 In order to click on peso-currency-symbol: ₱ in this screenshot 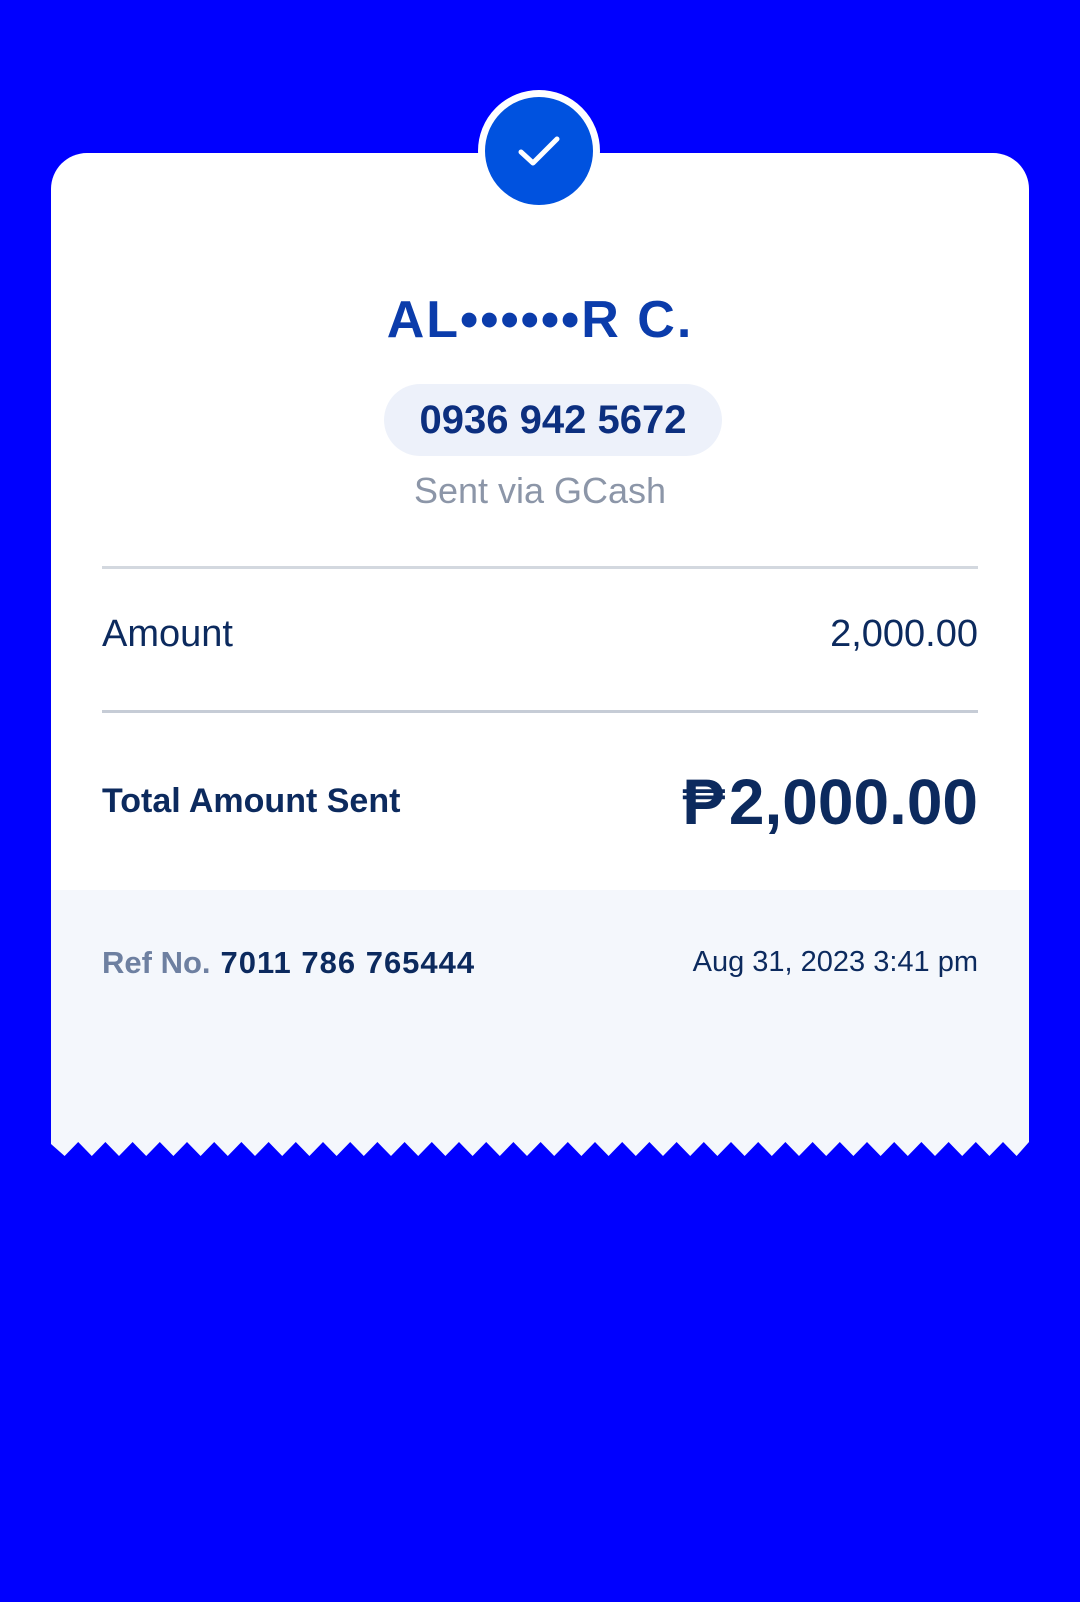, I will do `click(703, 802)`.